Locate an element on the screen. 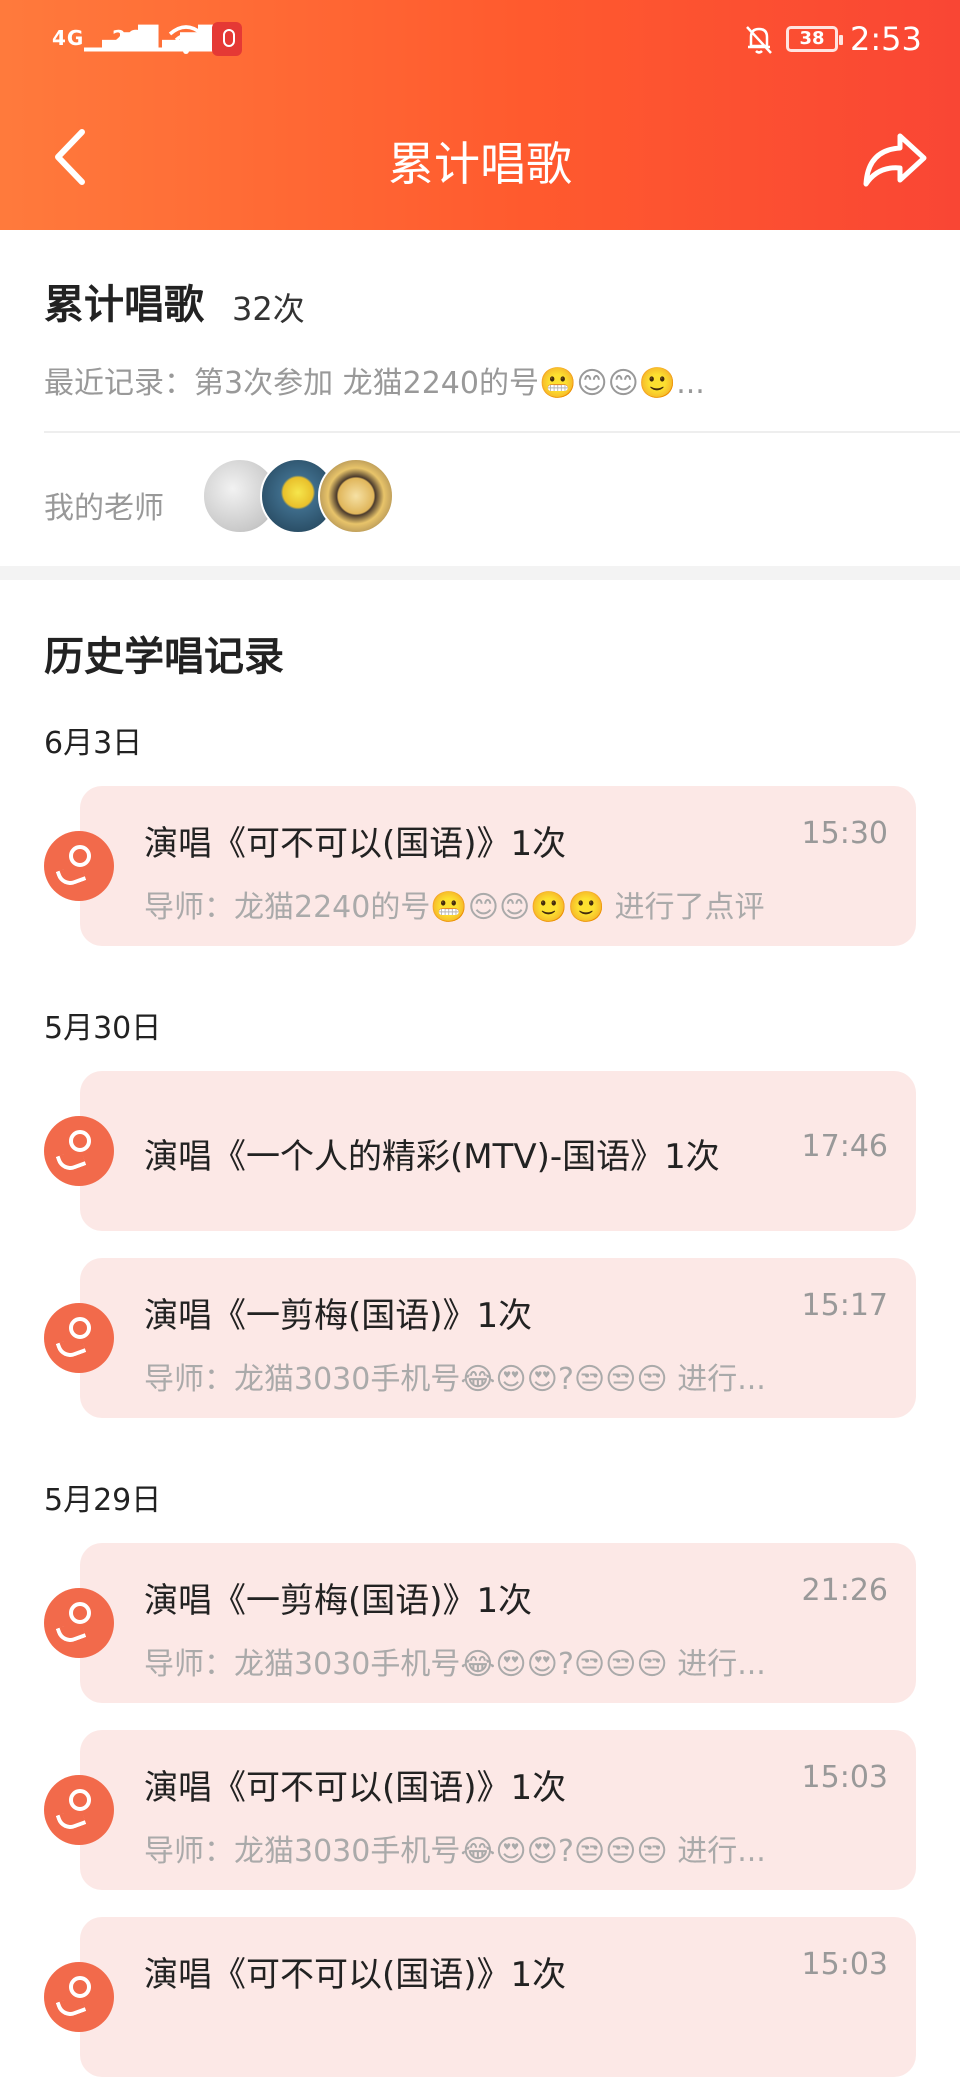  record-teacher: 导师：龙猫2240的号😬😊😊🙂🙂 进行了点评 is located at coordinates (454, 907).